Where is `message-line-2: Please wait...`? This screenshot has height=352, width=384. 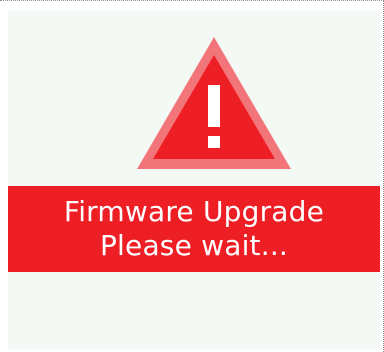
message-line-2: Please wait... is located at coordinates (194, 245).